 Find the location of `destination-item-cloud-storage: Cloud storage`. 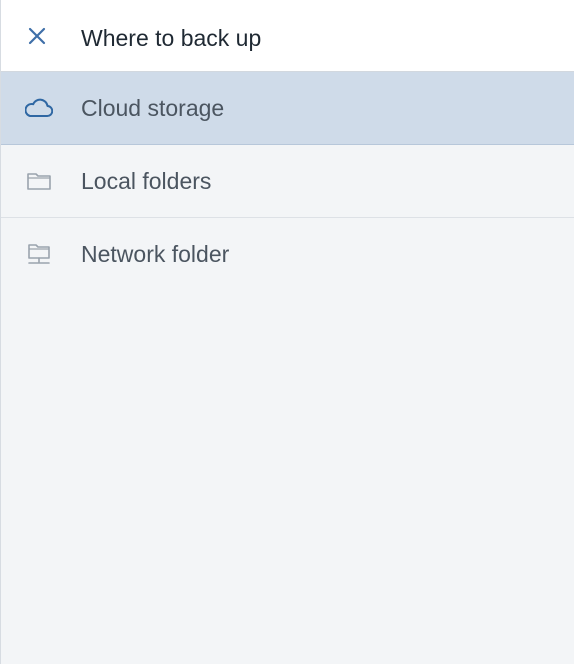

destination-item-cloud-storage: Cloud storage is located at coordinates (287, 108).